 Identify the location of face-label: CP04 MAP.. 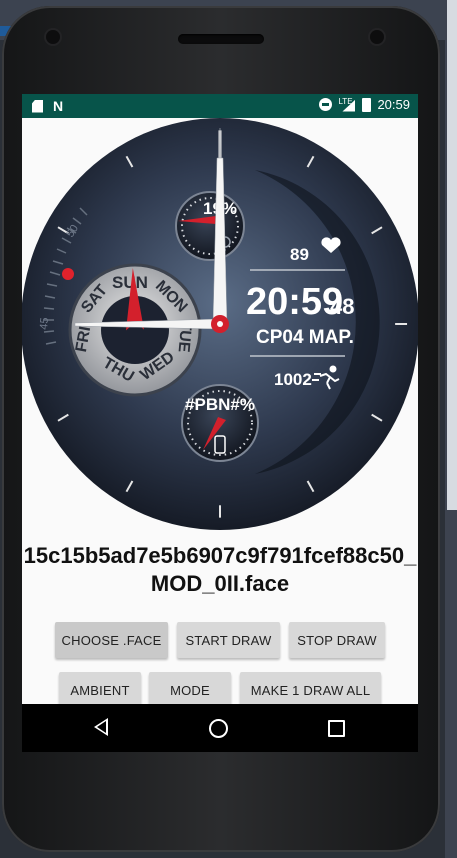
(305, 337).